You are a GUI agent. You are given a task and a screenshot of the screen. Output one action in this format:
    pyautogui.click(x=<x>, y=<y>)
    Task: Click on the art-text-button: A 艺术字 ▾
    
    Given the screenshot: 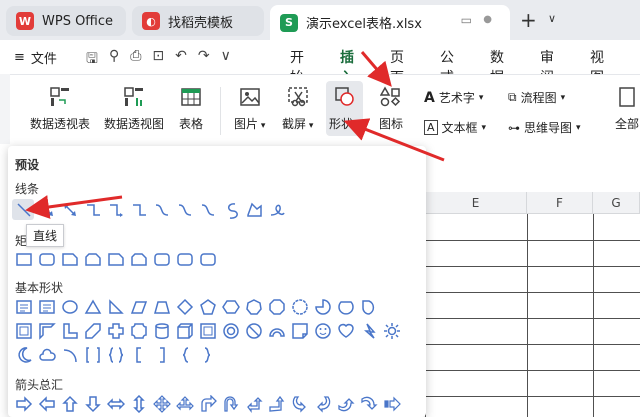 What is the action you would take?
    pyautogui.click(x=453, y=97)
    